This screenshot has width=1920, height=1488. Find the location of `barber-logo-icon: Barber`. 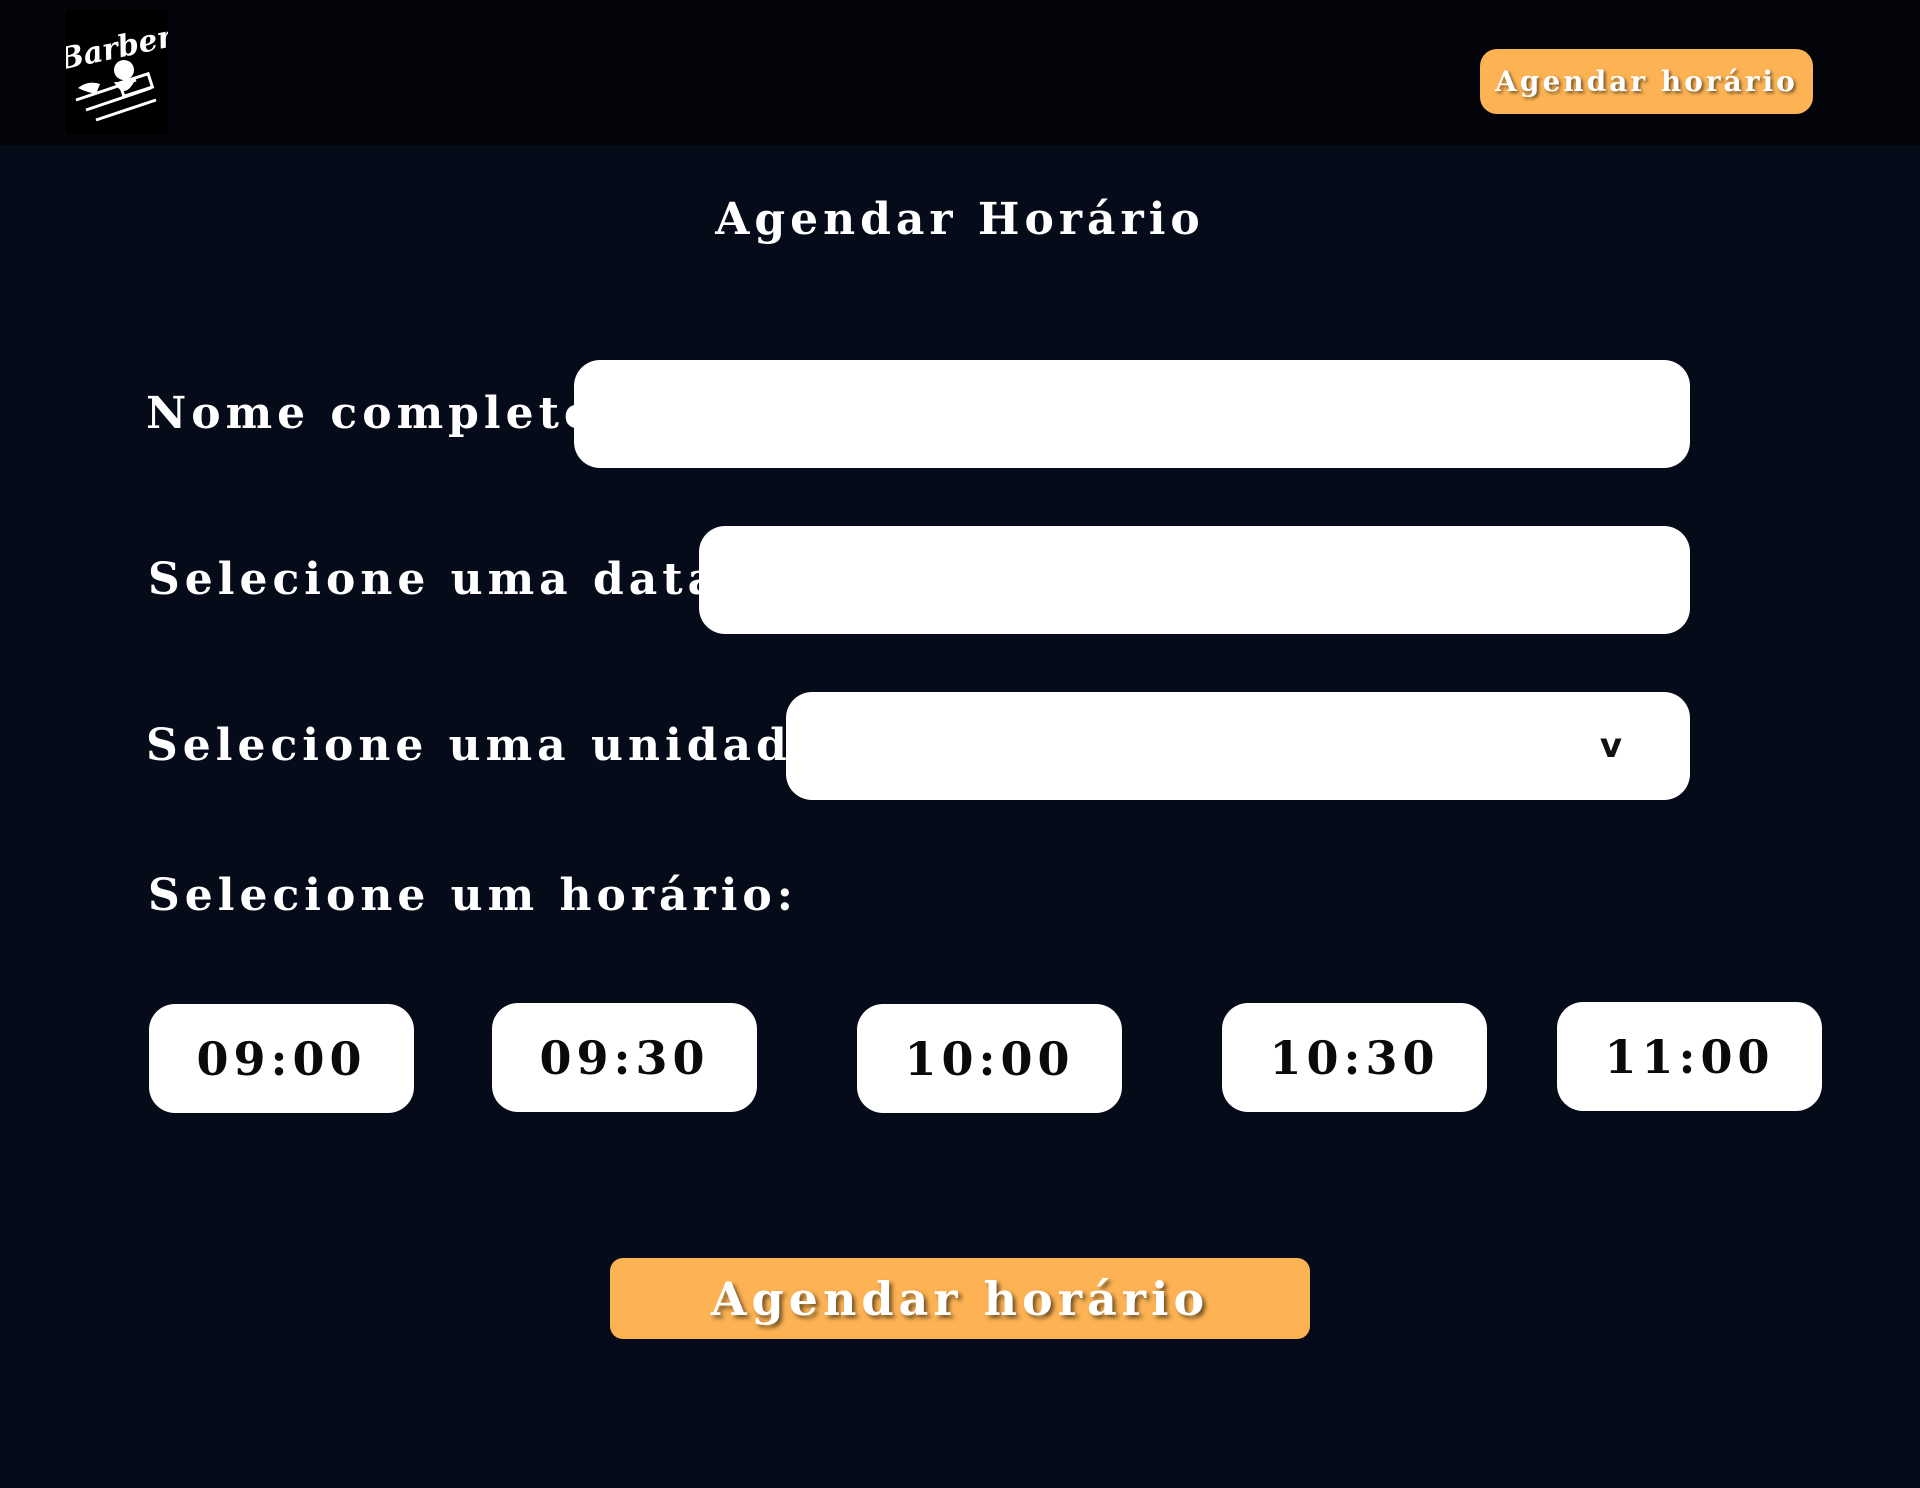

barber-logo-icon: Barber is located at coordinates (116, 72).